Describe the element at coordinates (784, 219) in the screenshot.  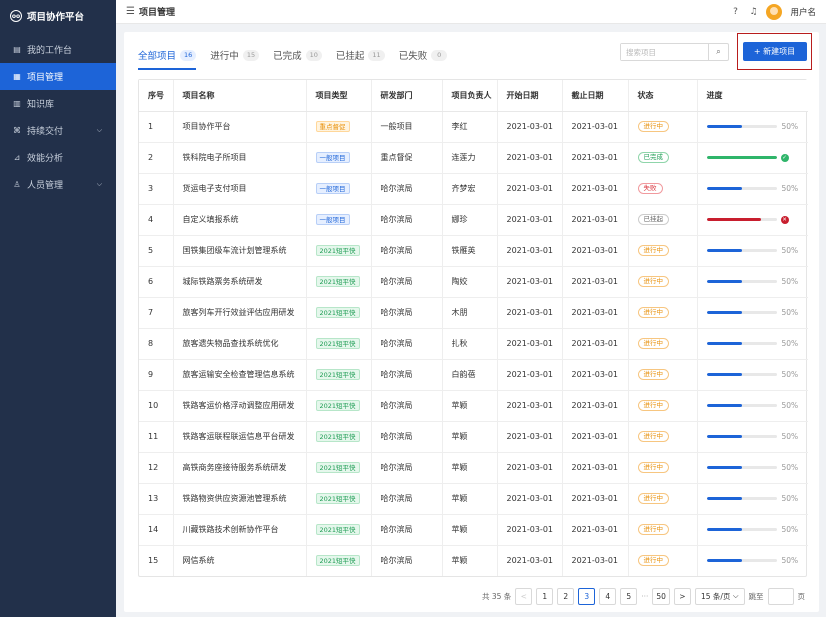
I see `close-circle-icon: ✕` at that location.